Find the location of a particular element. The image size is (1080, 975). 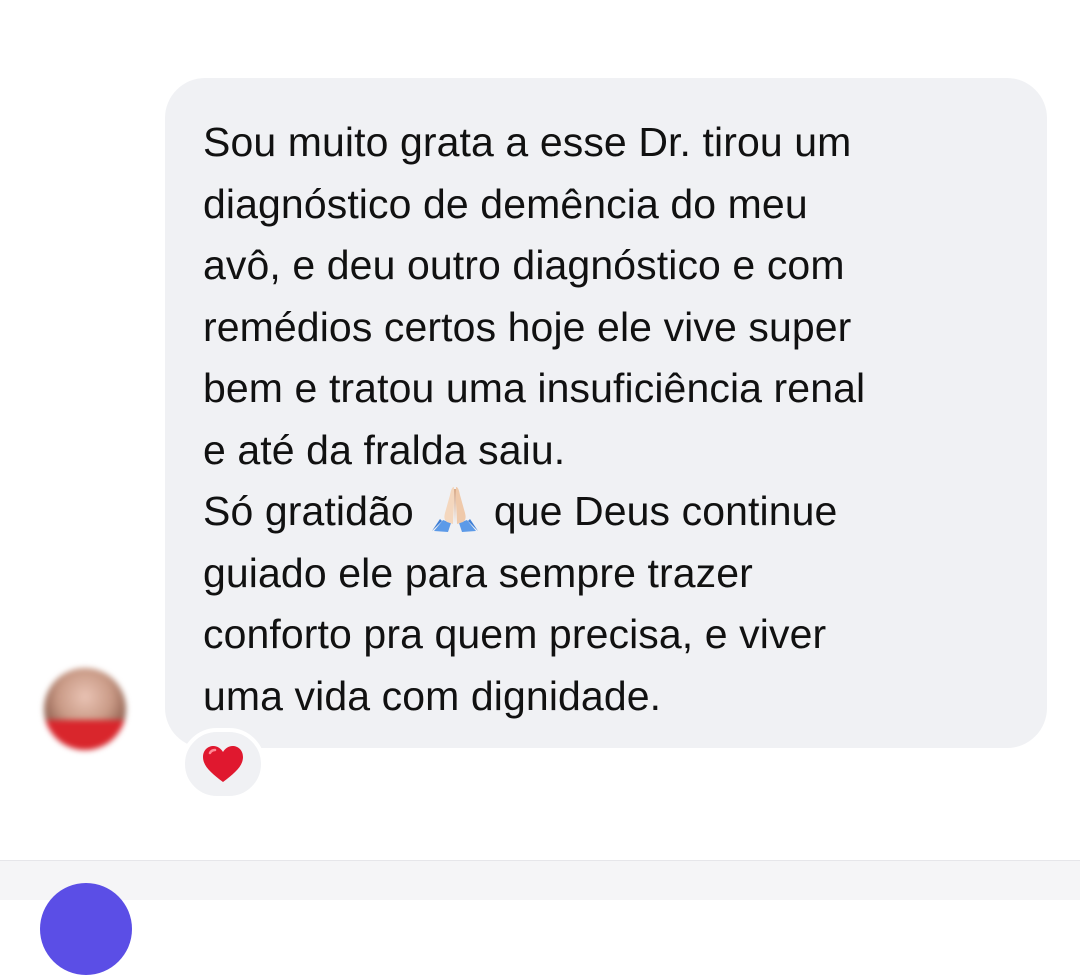

message-line: uma vida com dignidade. is located at coordinates (432, 695).